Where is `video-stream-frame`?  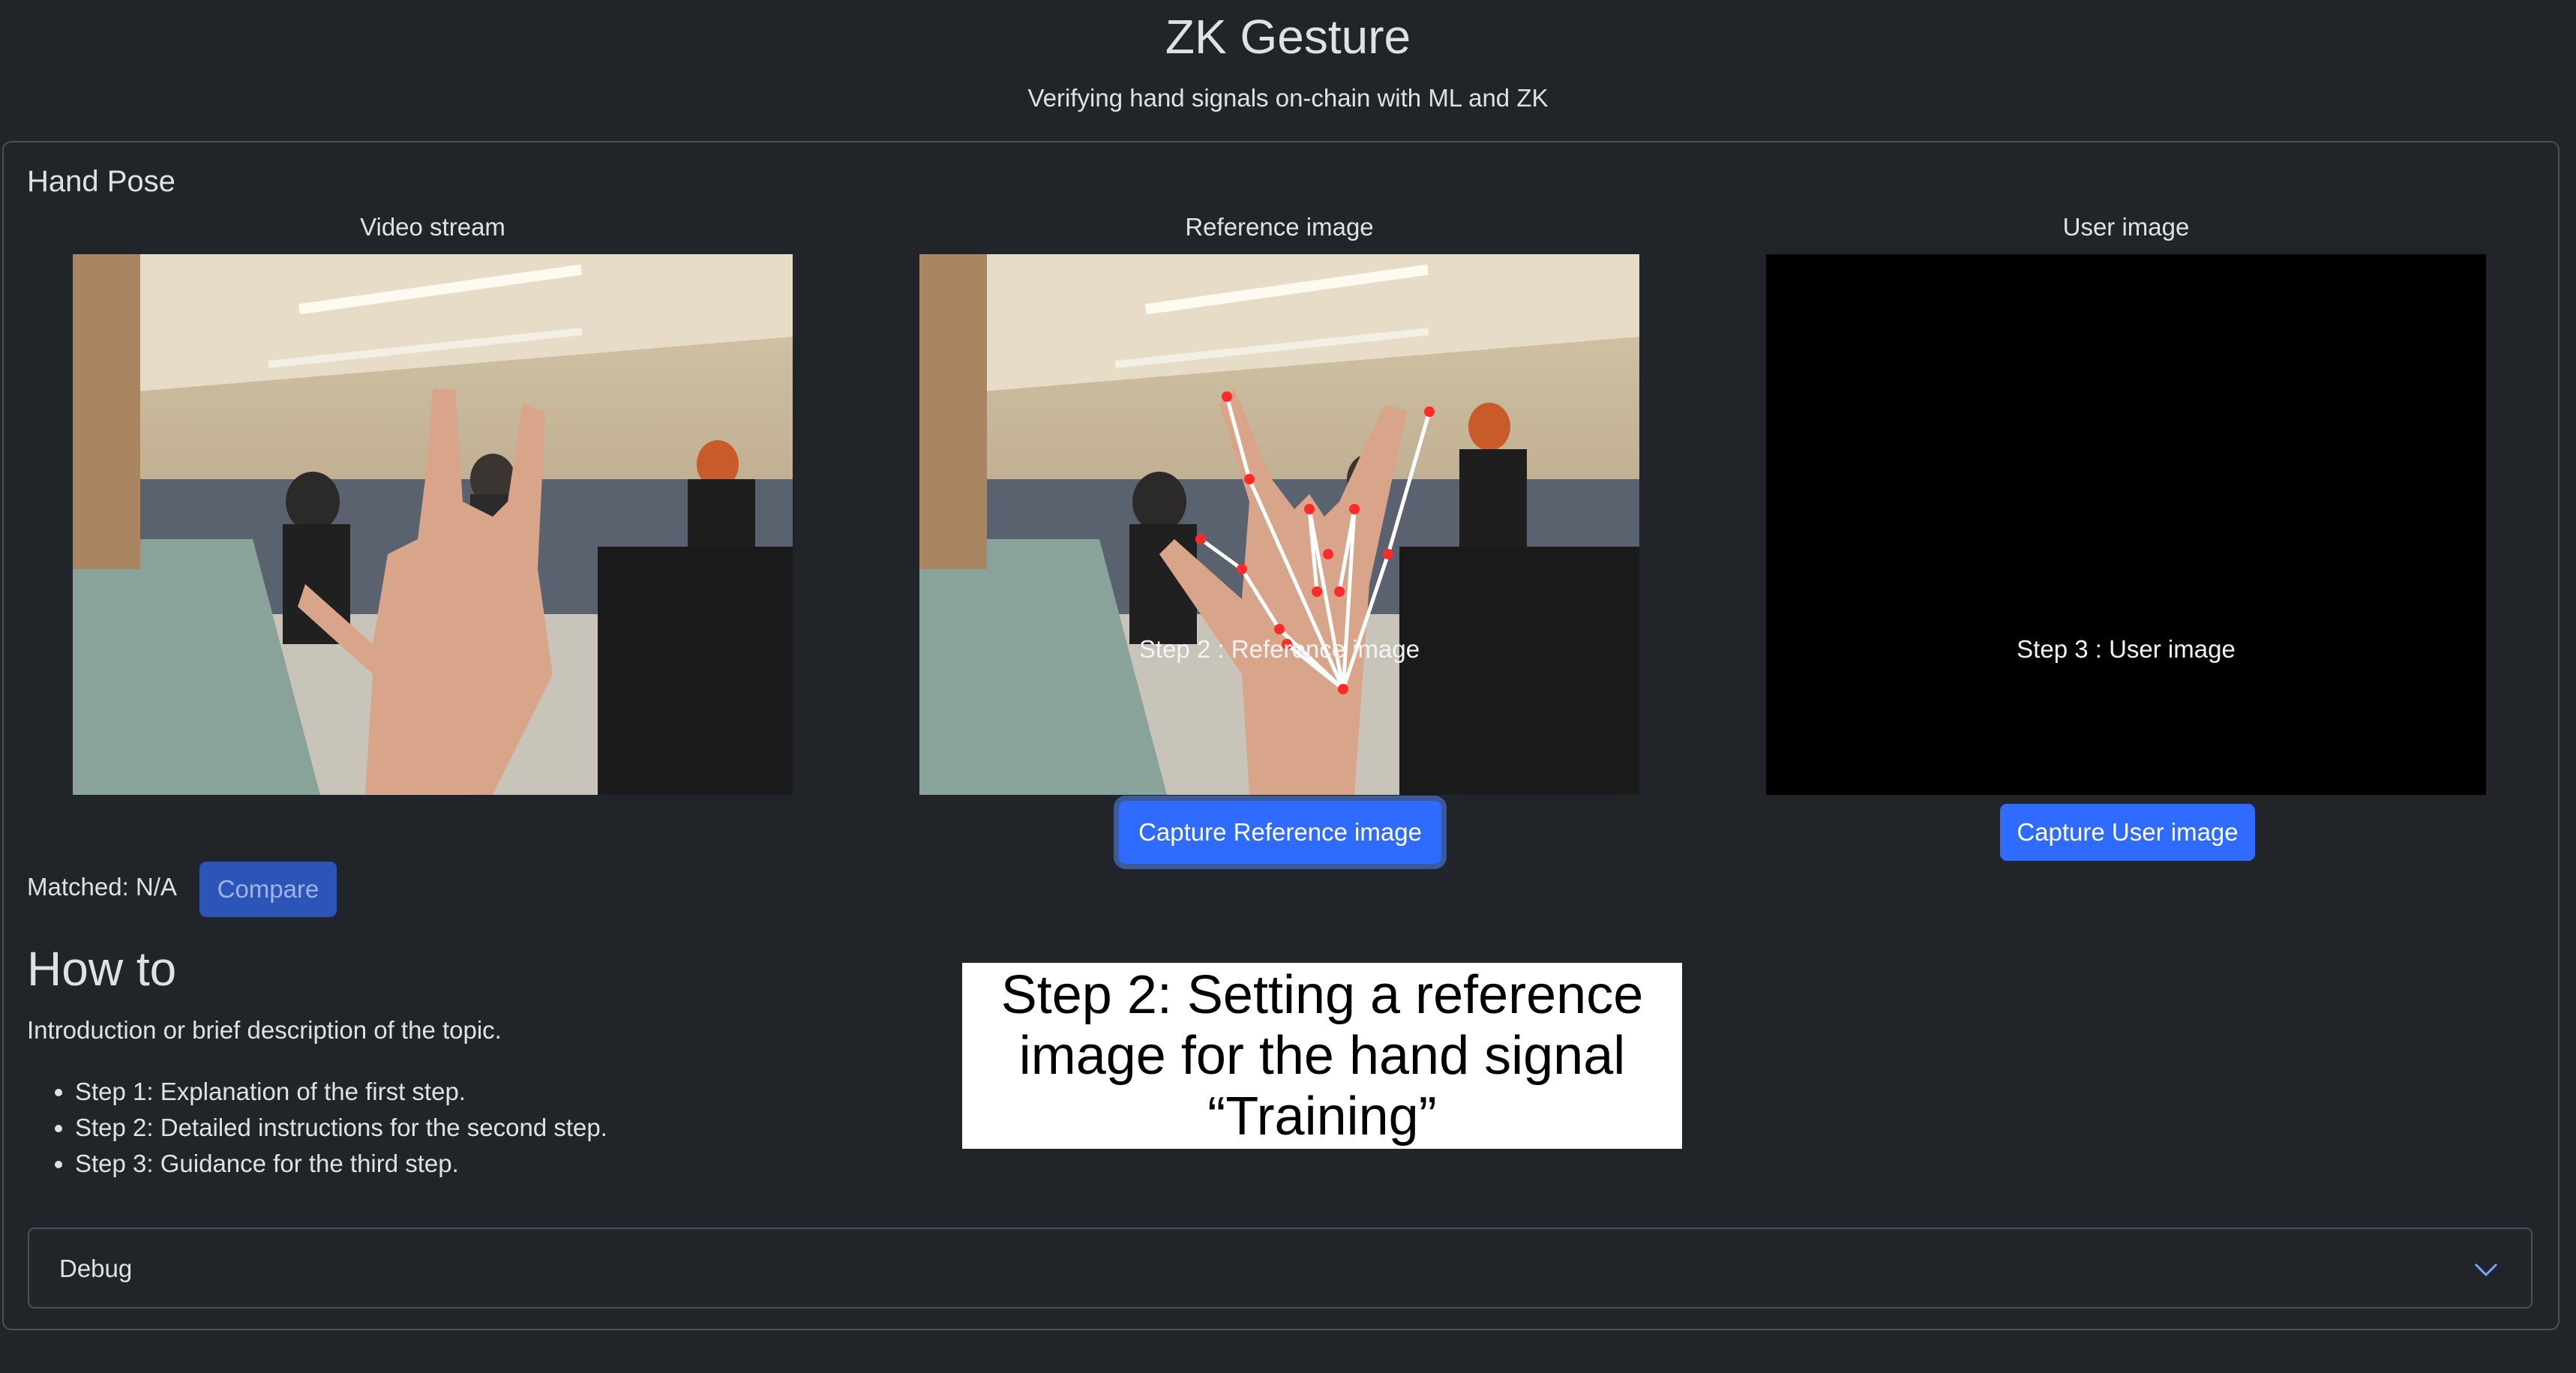 video-stream-frame is located at coordinates (433, 524).